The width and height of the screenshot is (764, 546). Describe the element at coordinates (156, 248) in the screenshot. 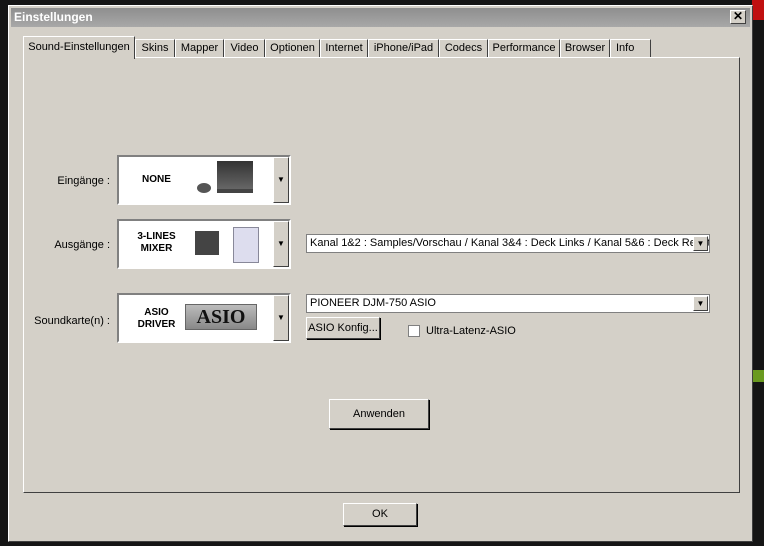

I see `outputs-value-line2: MIXER` at that location.